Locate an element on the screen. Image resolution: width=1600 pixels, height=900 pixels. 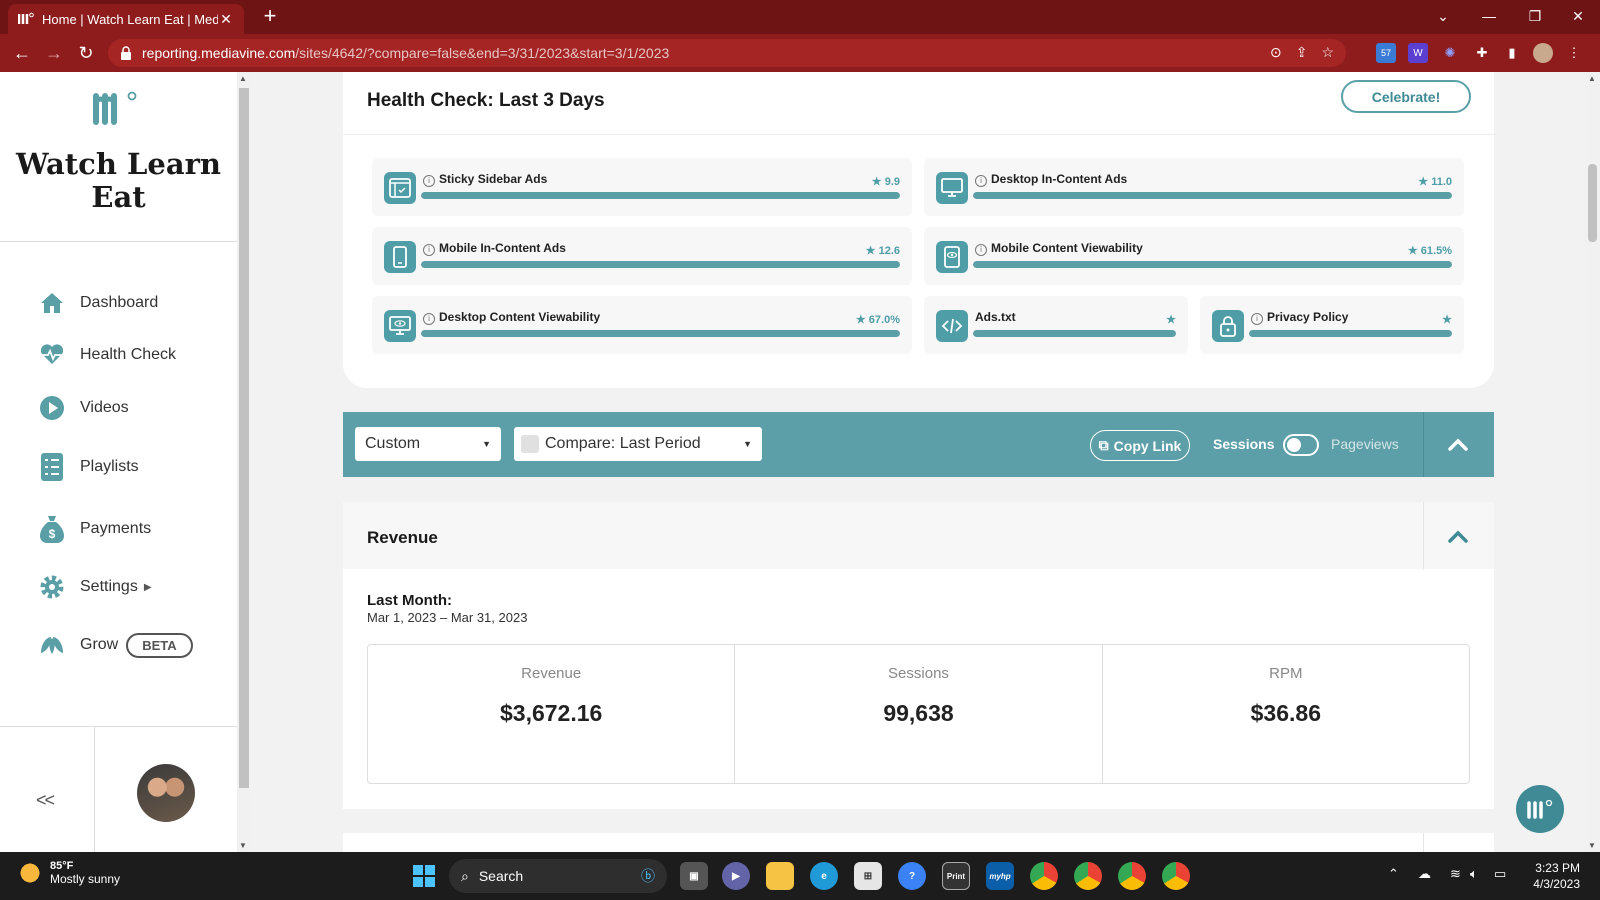
sessions-label: Sessions is located at coordinates (1243, 444).